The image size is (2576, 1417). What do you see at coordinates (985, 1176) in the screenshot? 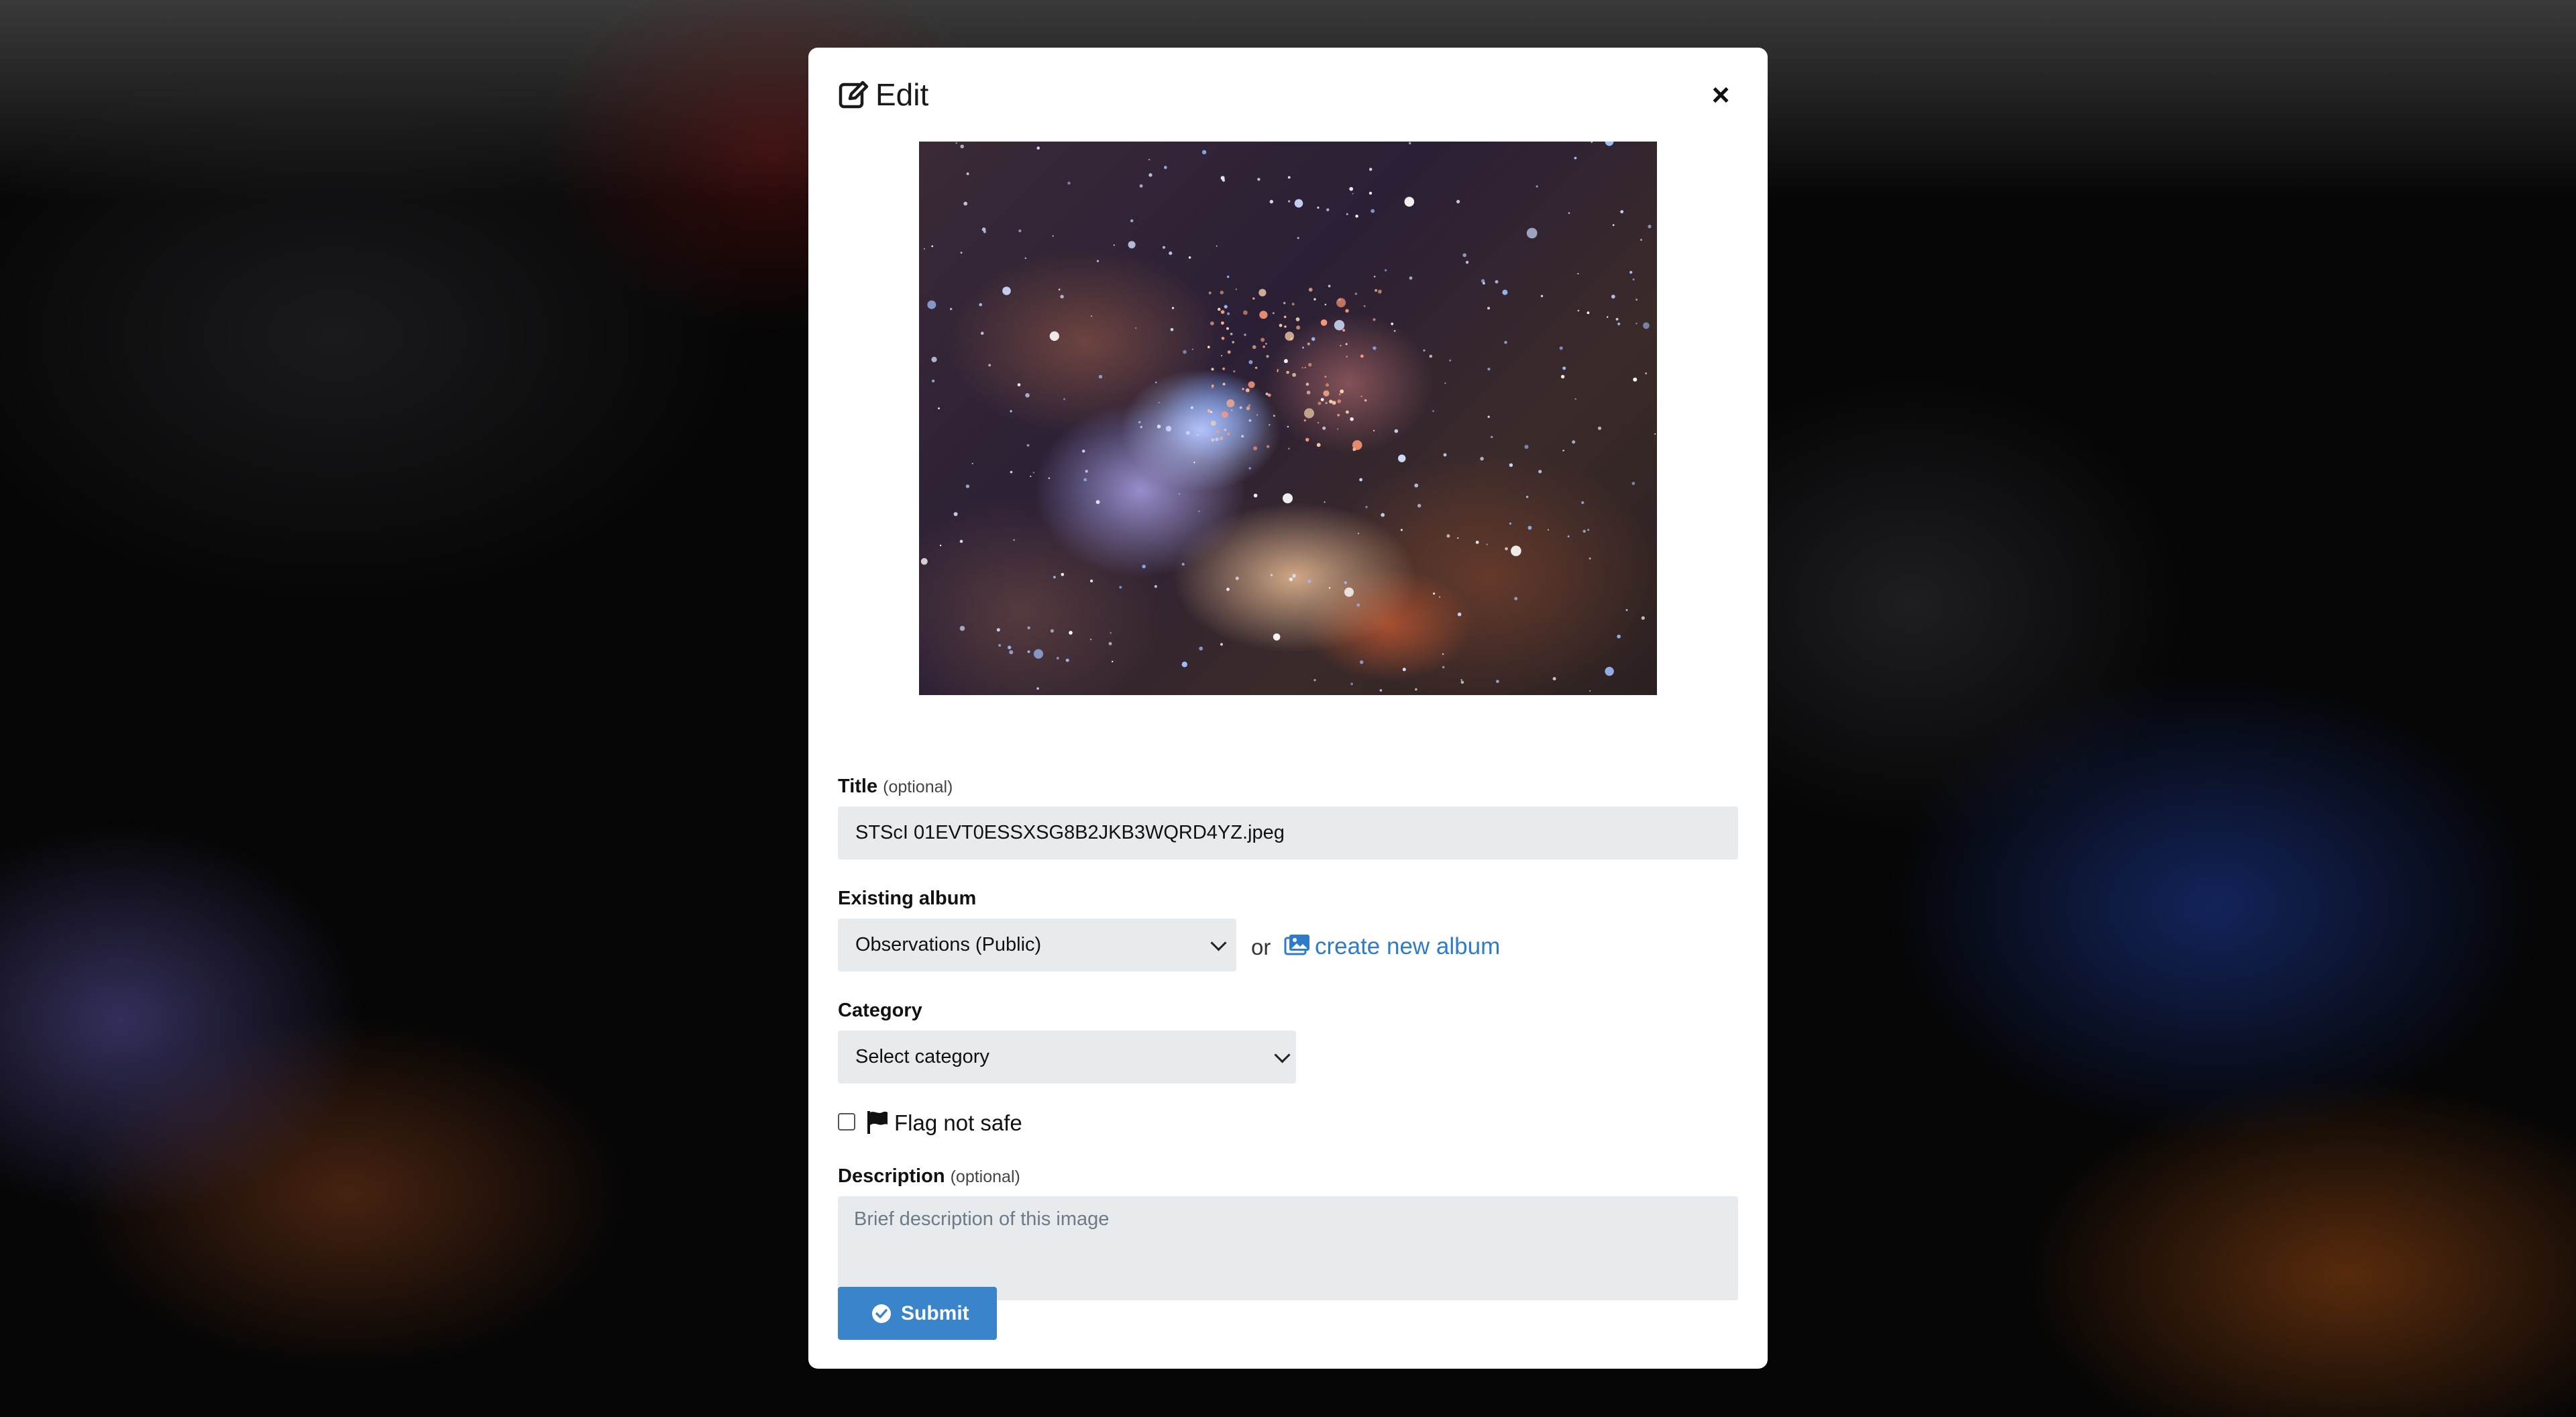
I see `description-optional-label: (optional)` at bounding box center [985, 1176].